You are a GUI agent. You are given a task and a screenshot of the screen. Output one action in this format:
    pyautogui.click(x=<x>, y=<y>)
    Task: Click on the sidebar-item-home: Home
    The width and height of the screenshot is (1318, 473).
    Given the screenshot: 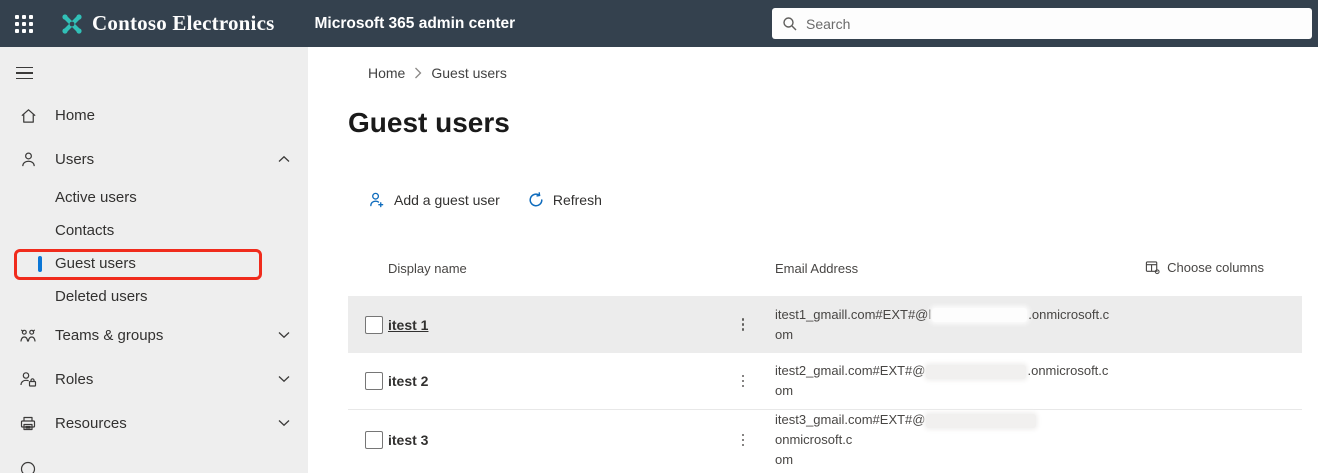 What is the action you would take?
    pyautogui.click(x=154, y=115)
    